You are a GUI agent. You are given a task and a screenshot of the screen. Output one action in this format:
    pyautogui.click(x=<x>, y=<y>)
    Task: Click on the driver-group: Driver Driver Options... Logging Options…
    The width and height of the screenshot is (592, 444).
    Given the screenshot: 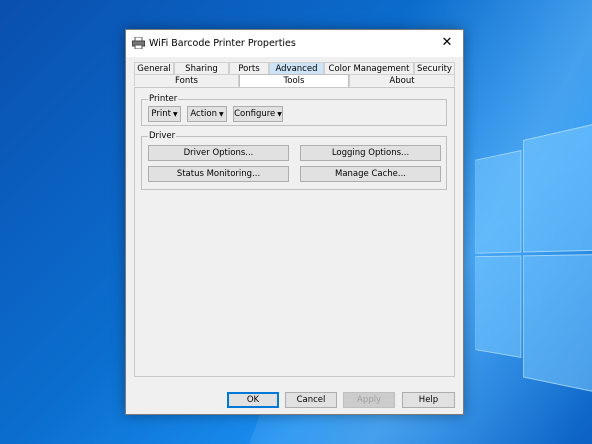 What is the action you would take?
    pyautogui.click(x=294, y=160)
    